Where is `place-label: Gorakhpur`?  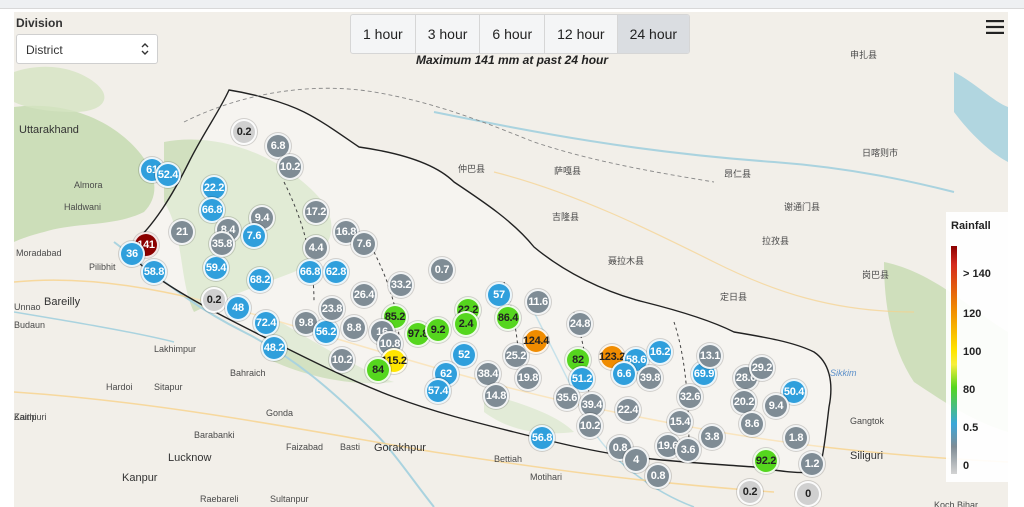
place-label: Gorakhpur is located at coordinates (400, 448).